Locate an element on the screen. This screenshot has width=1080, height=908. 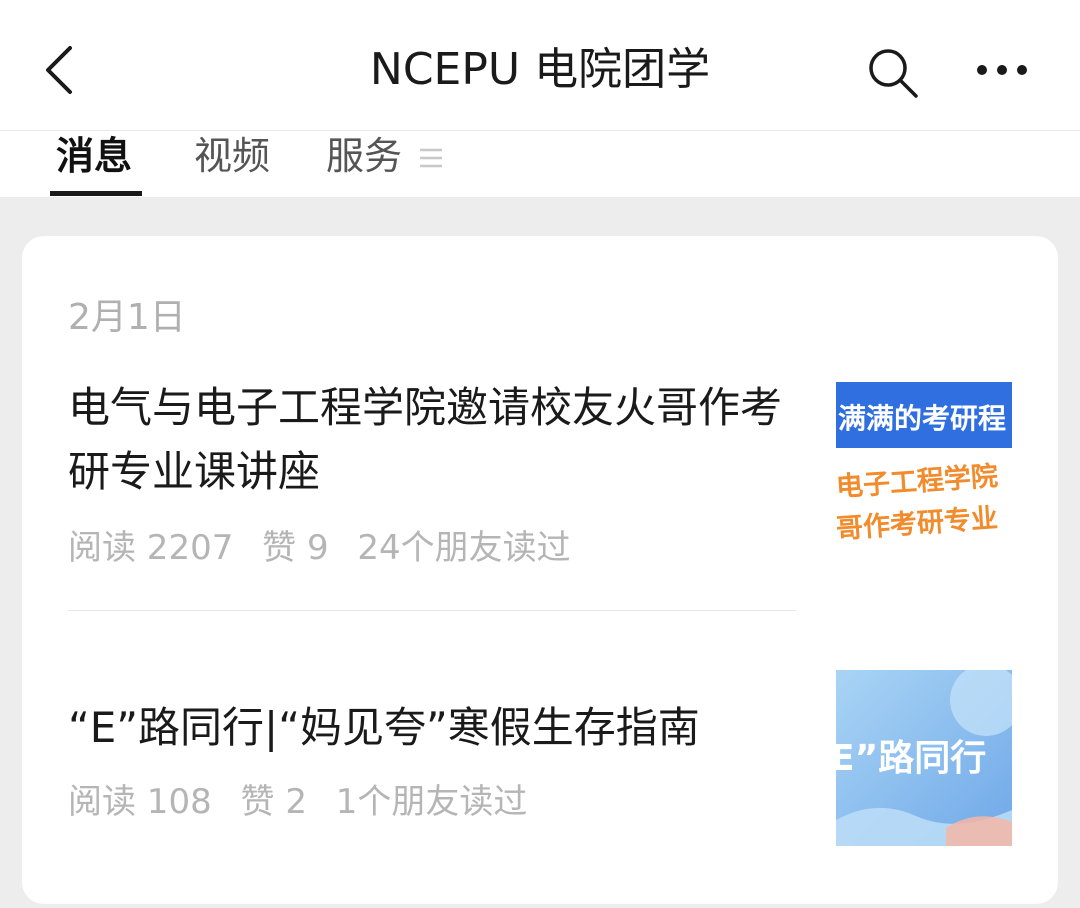
article-title: 电气与电子工程学院邀请校友火哥作考研专业课讲座 is located at coordinates (438, 440).